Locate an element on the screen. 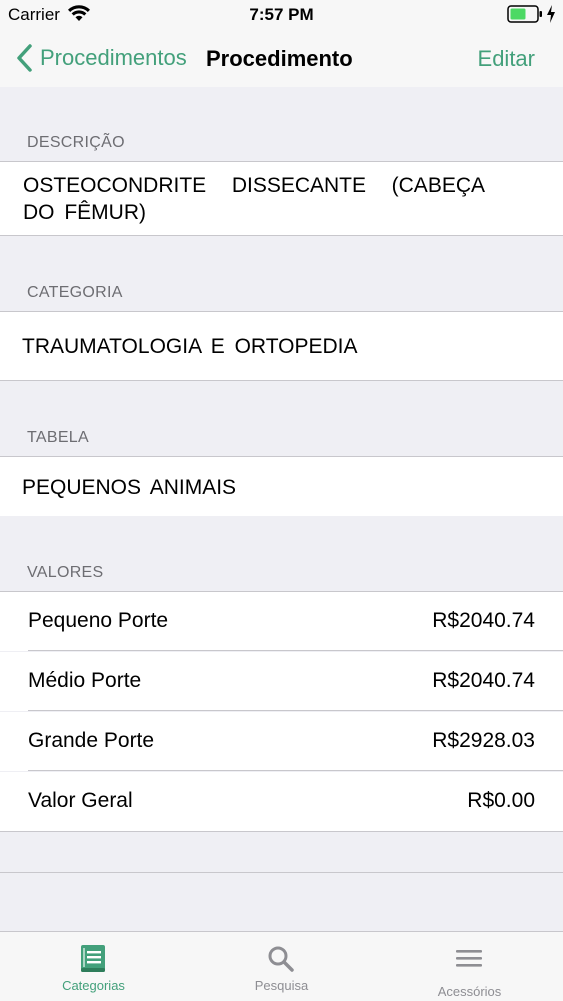 Image resolution: width=563 pixels, height=1001 pixels. status-bar: Carrier 7:57 PM is located at coordinates (281, 15).